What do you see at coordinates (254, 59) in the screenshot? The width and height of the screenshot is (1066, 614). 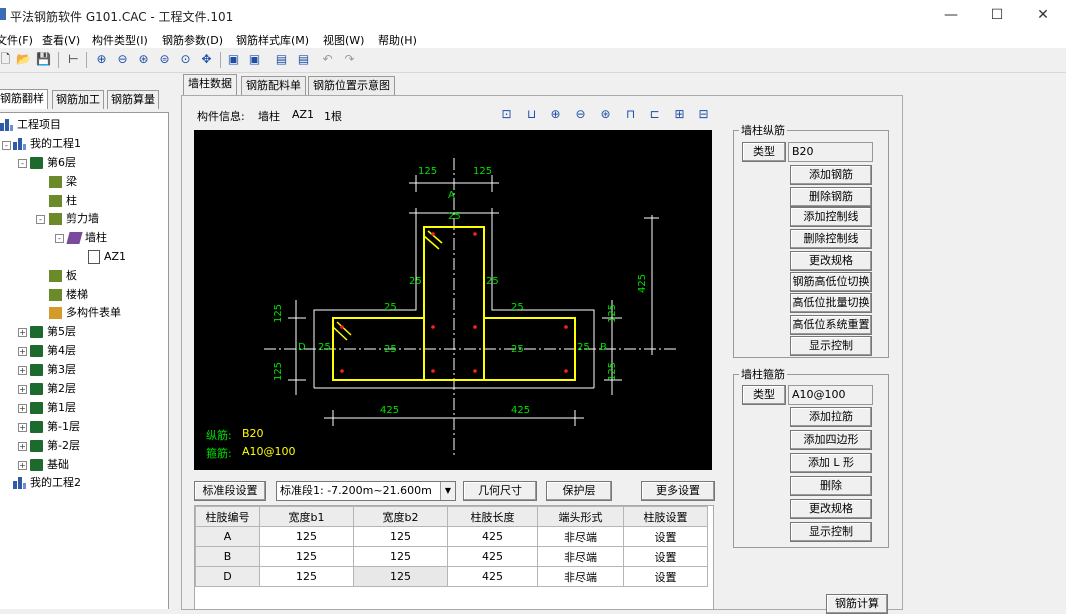 I see `import-icon: ▣` at bounding box center [254, 59].